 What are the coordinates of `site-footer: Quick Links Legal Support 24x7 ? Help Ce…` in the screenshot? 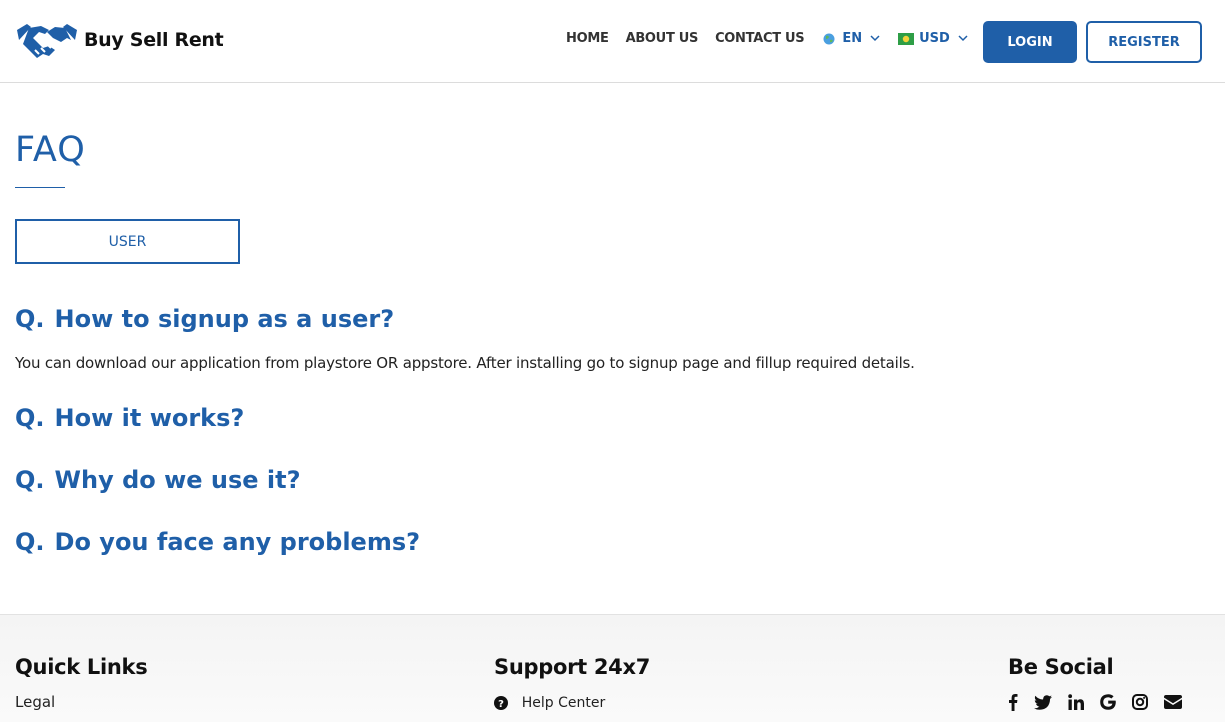 It's located at (612, 668).